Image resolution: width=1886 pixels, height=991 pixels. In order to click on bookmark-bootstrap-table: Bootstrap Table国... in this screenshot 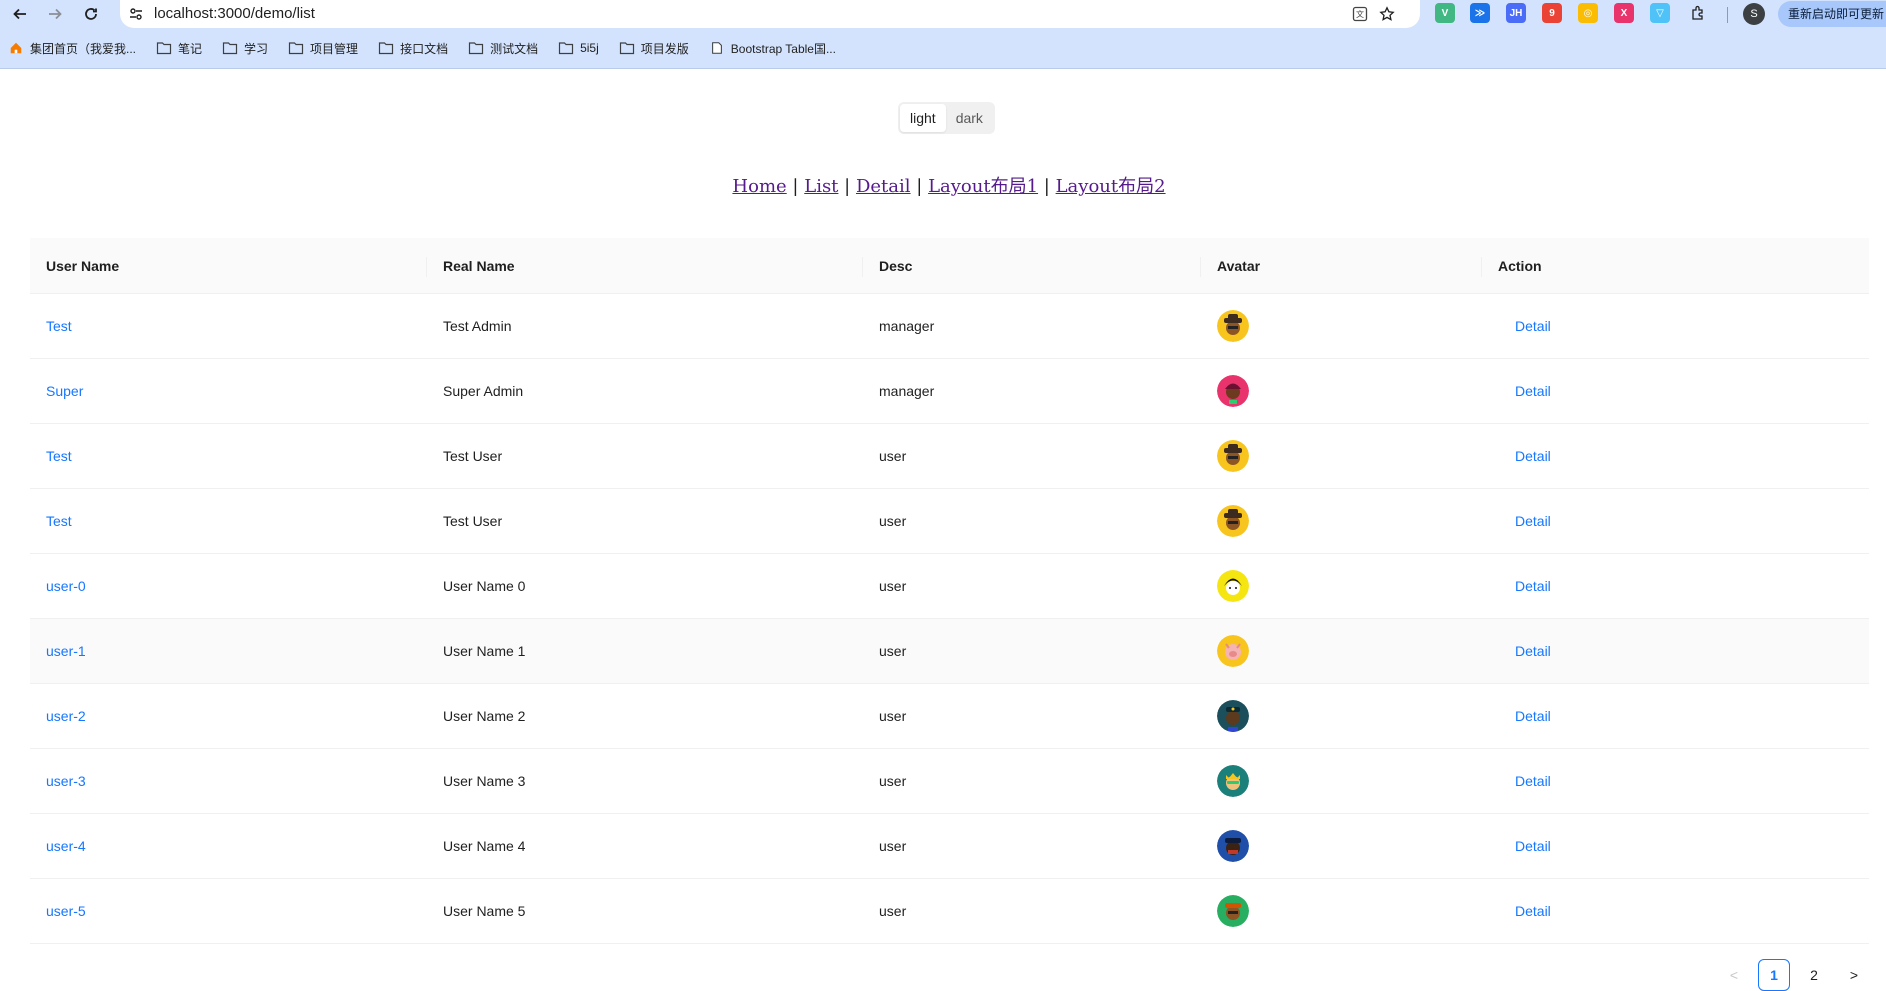, I will do `click(772, 48)`.